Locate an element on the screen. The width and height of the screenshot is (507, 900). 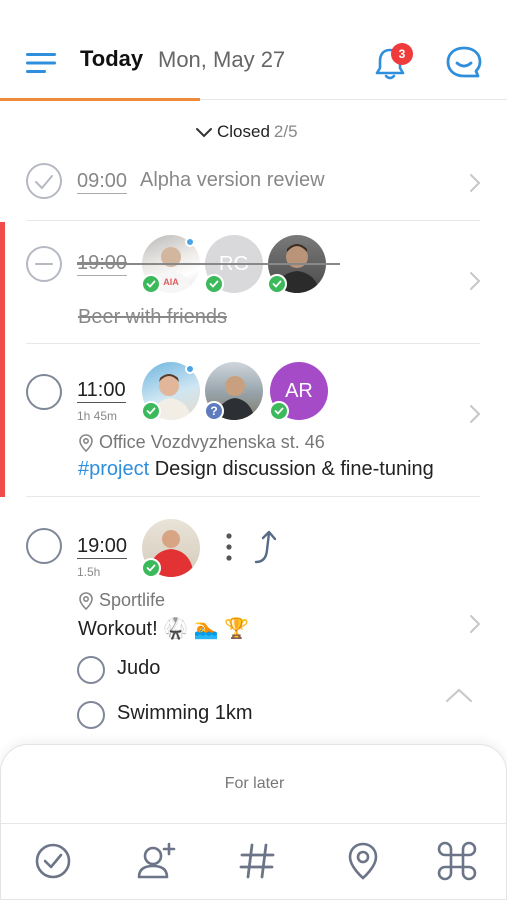
sheet-divider is located at coordinates (254, 823).